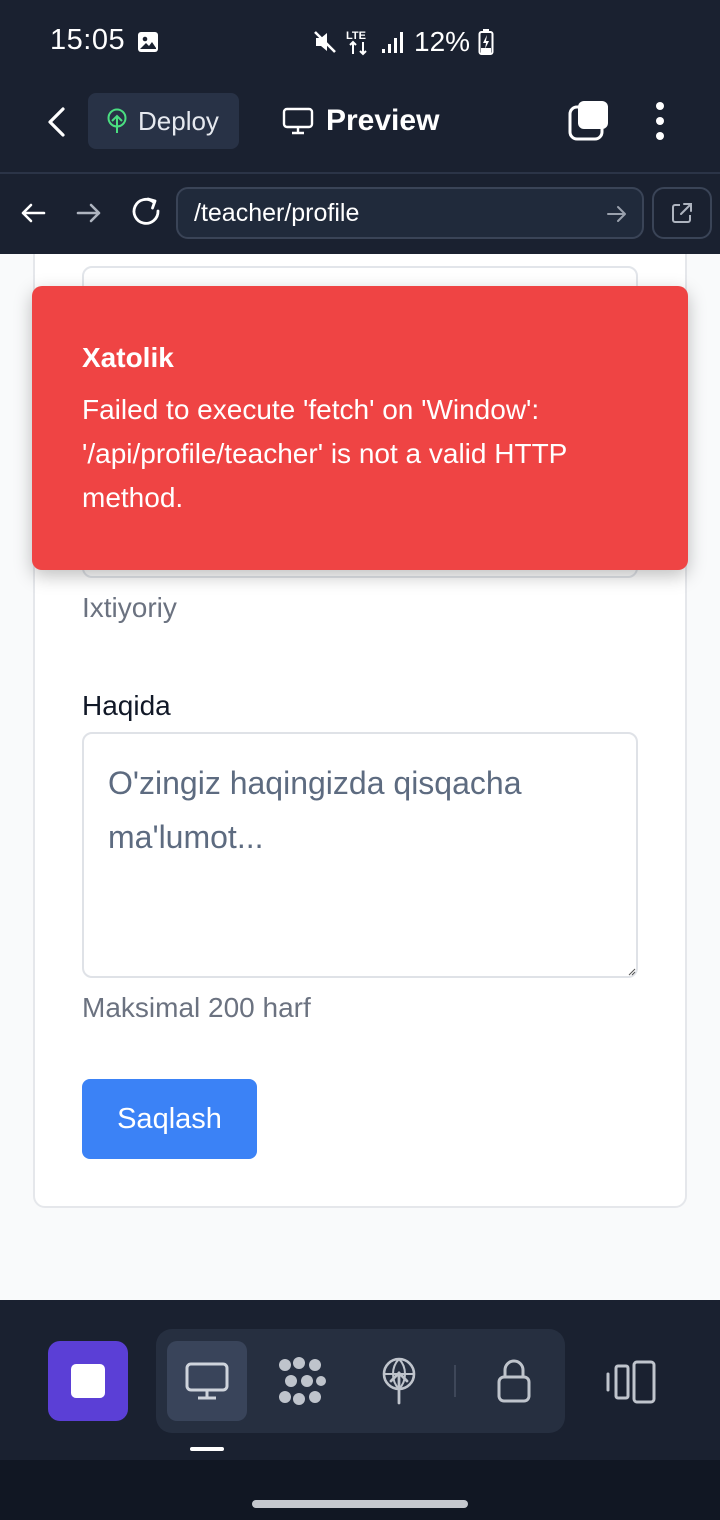 The width and height of the screenshot is (720, 1520). I want to click on go-arrow-icon, so click(617, 214).